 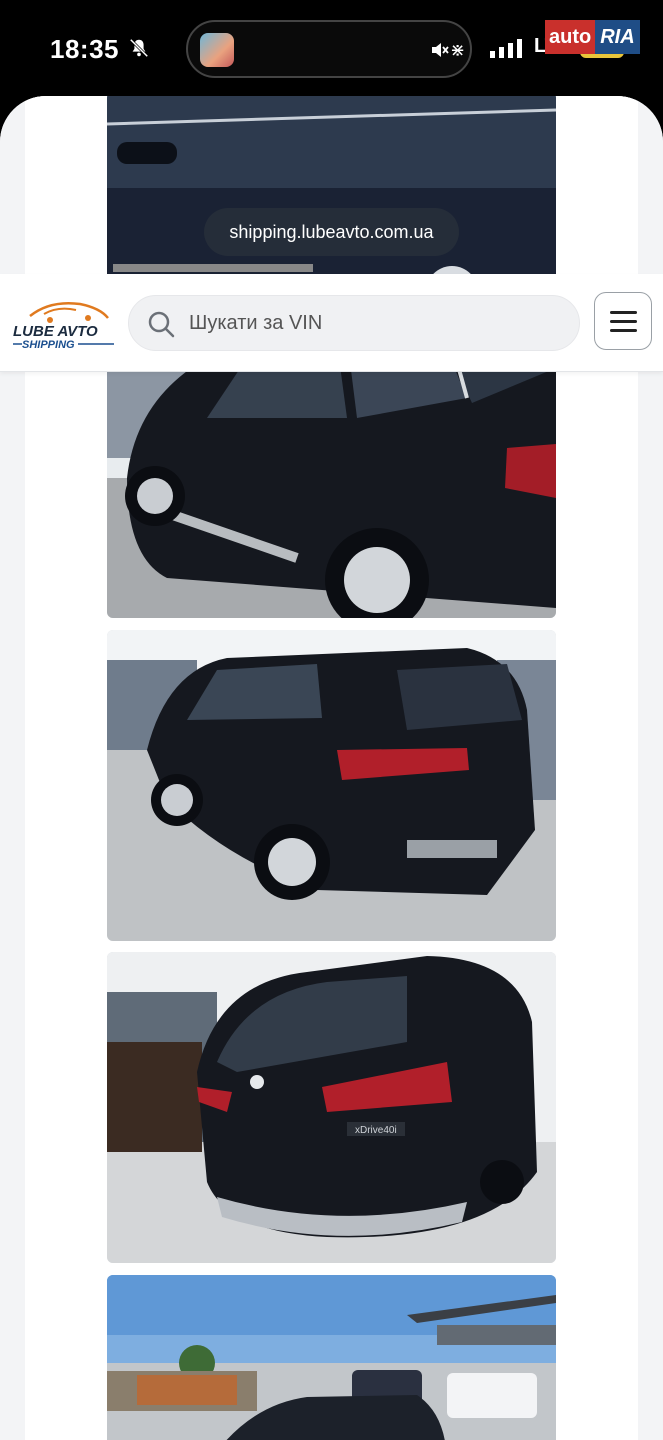 I want to click on lube-avto-logo: LUBE AVTO SHIPPING, so click(x=64, y=324).